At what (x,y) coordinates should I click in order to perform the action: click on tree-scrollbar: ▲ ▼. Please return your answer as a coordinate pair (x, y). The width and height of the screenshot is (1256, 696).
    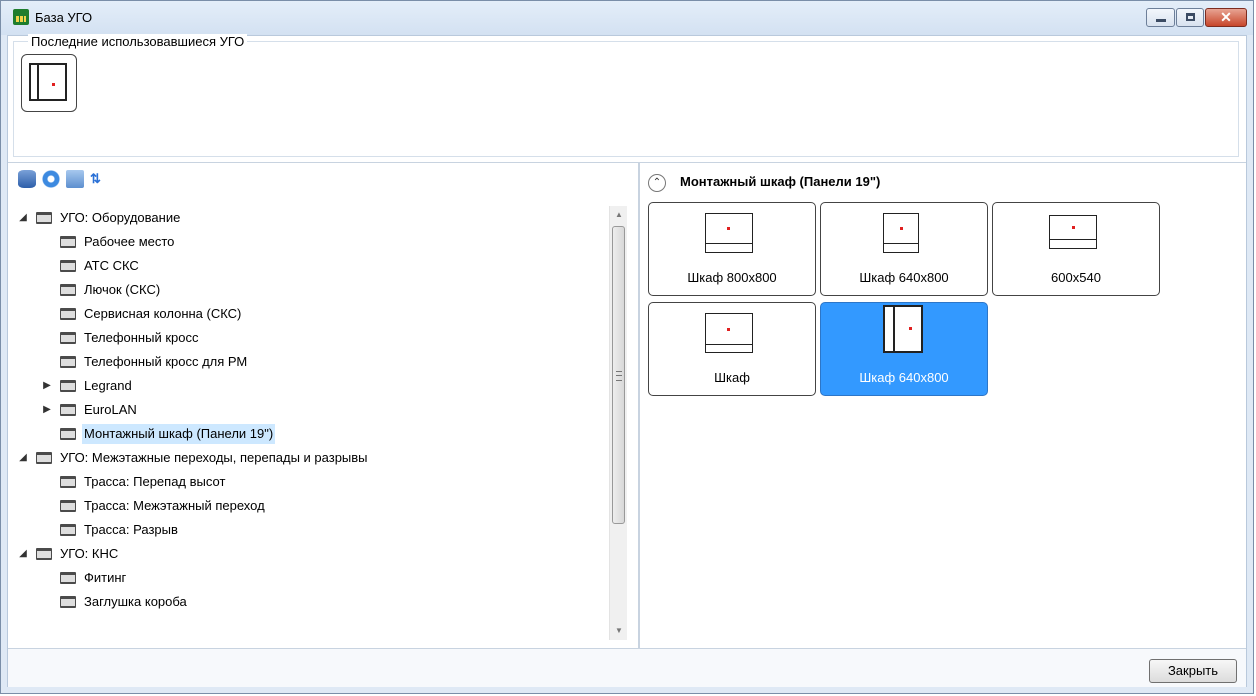
    Looking at the image, I should click on (618, 423).